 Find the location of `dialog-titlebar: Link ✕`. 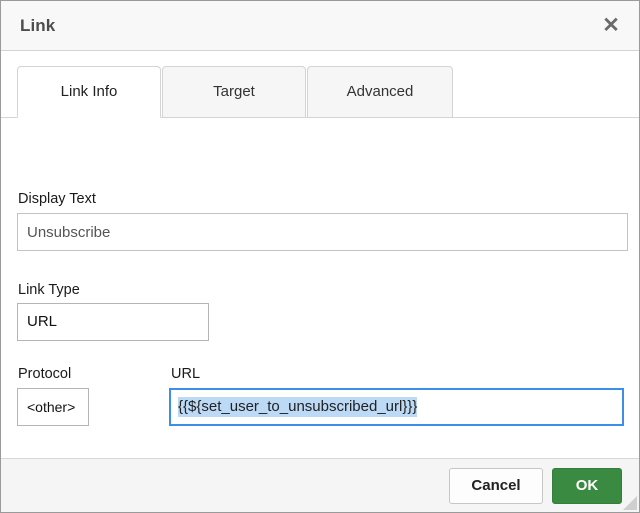

dialog-titlebar: Link ✕ is located at coordinates (320, 26).